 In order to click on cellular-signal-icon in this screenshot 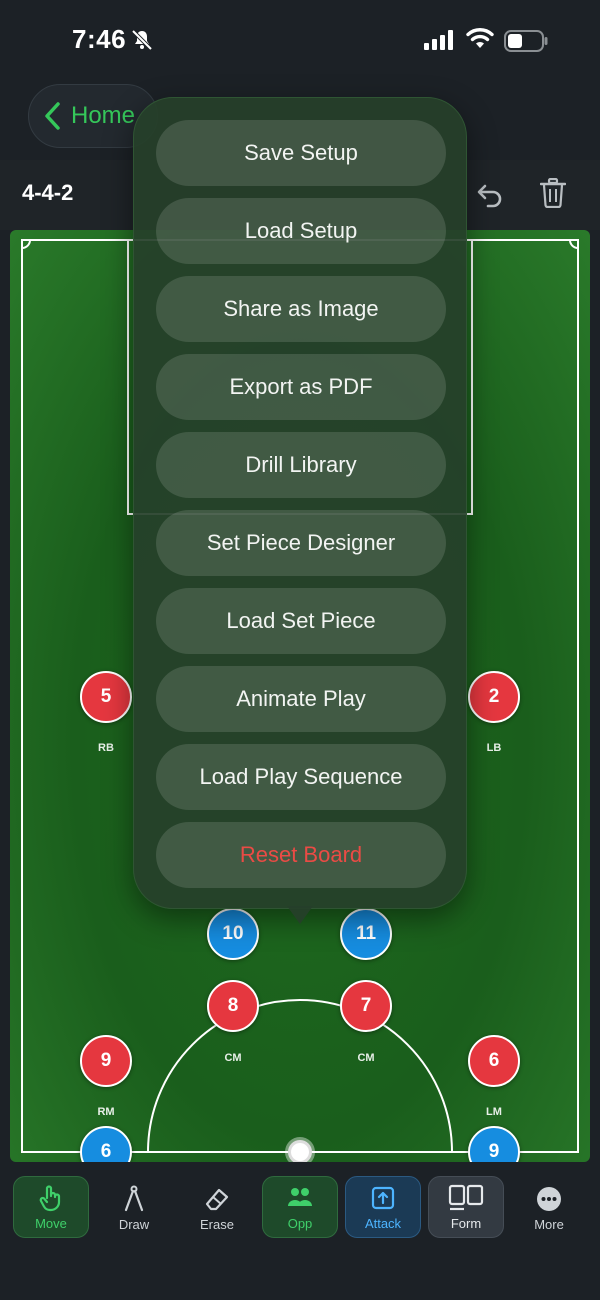, I will do `click(438, 40)`.